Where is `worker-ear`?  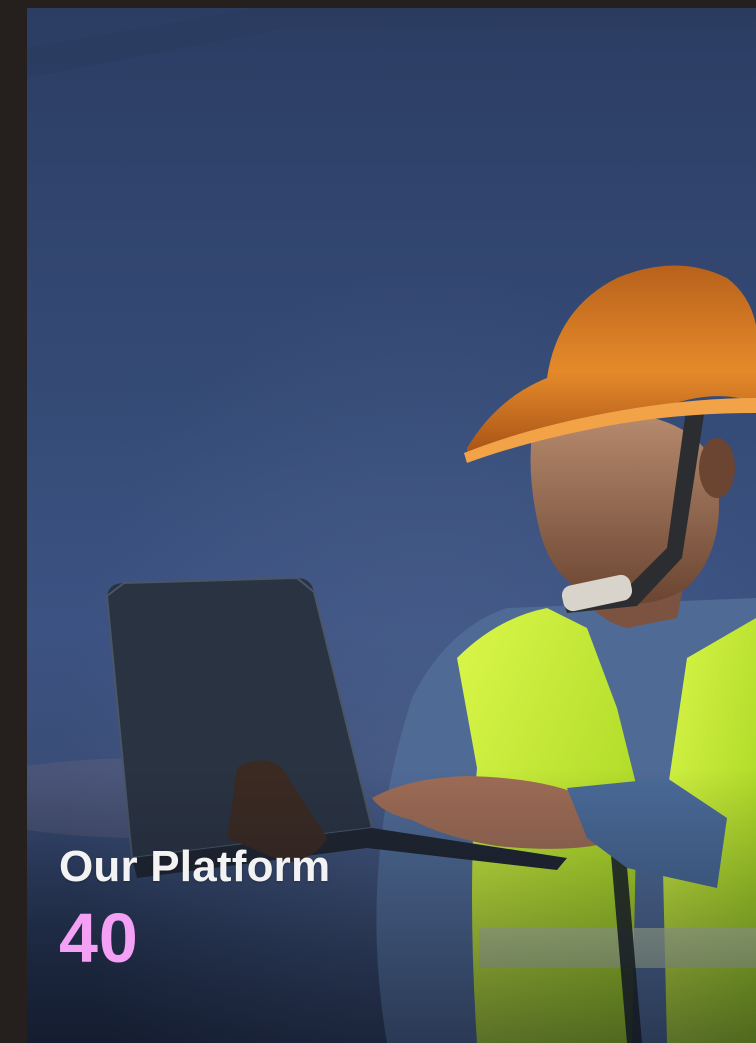 worker-ear is located at coordinates (717, 468).